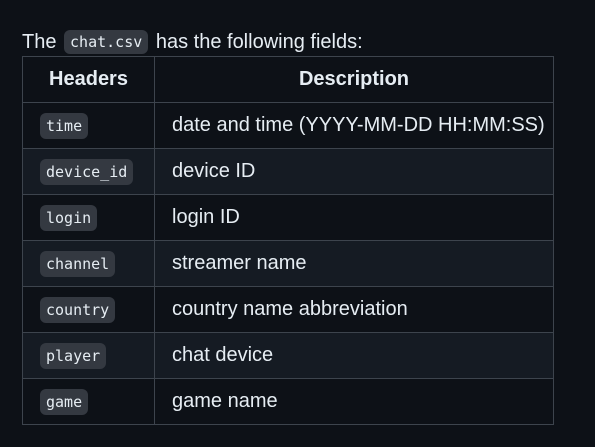 The width and height of the screenshot is (595, 447). I want to click on field-cell: player, so click(88, 355).